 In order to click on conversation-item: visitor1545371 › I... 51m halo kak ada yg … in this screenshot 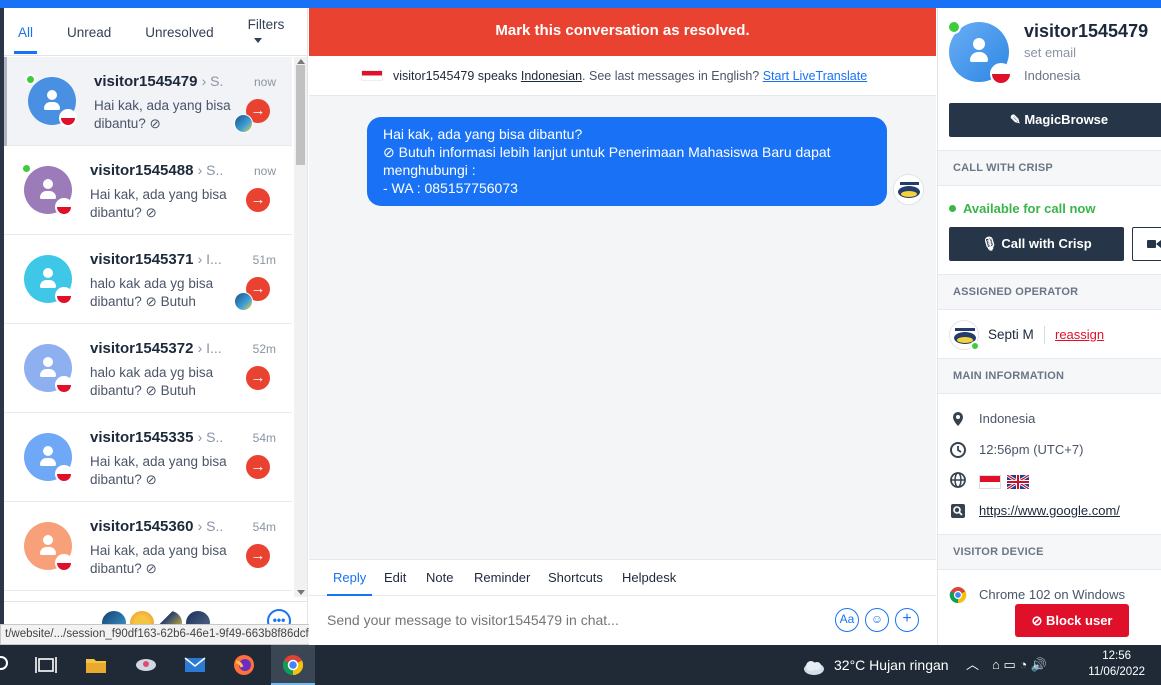, I will do `click(148, 279)`.